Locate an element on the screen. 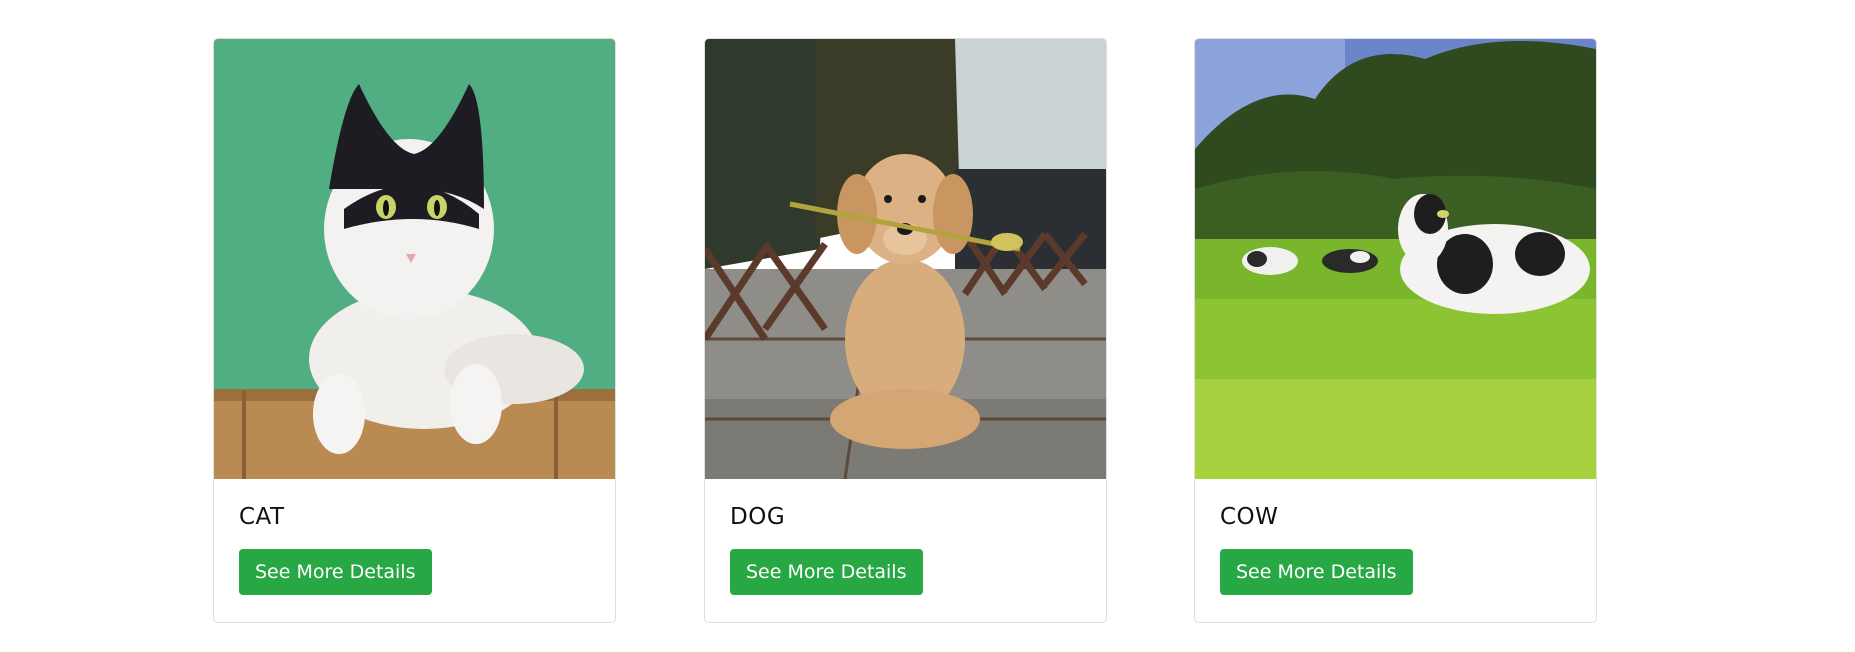 The width and height of the screenshot is (1855, 652). dog-image is located at coordinates (905, 259).